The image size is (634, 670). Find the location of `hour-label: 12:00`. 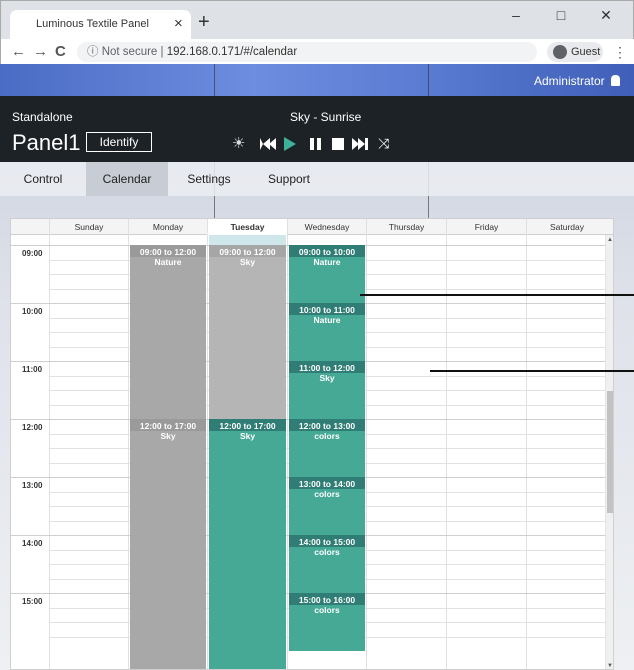

hour-label: 12:00 is located at coordinates (32, 427).